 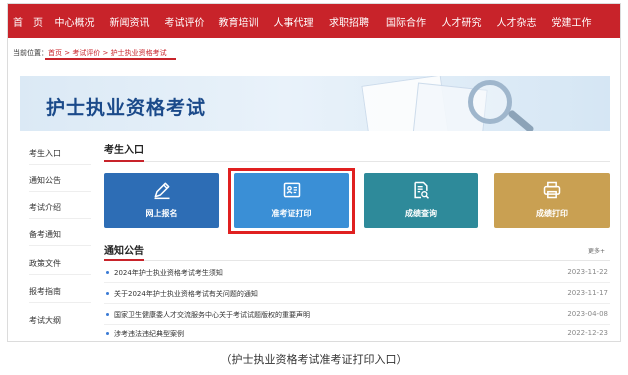 What do you see at coordinates (126, 108) in the screenshot?
I see `banner-title: 护士执业资格考试` at bounding box center [126, 108].